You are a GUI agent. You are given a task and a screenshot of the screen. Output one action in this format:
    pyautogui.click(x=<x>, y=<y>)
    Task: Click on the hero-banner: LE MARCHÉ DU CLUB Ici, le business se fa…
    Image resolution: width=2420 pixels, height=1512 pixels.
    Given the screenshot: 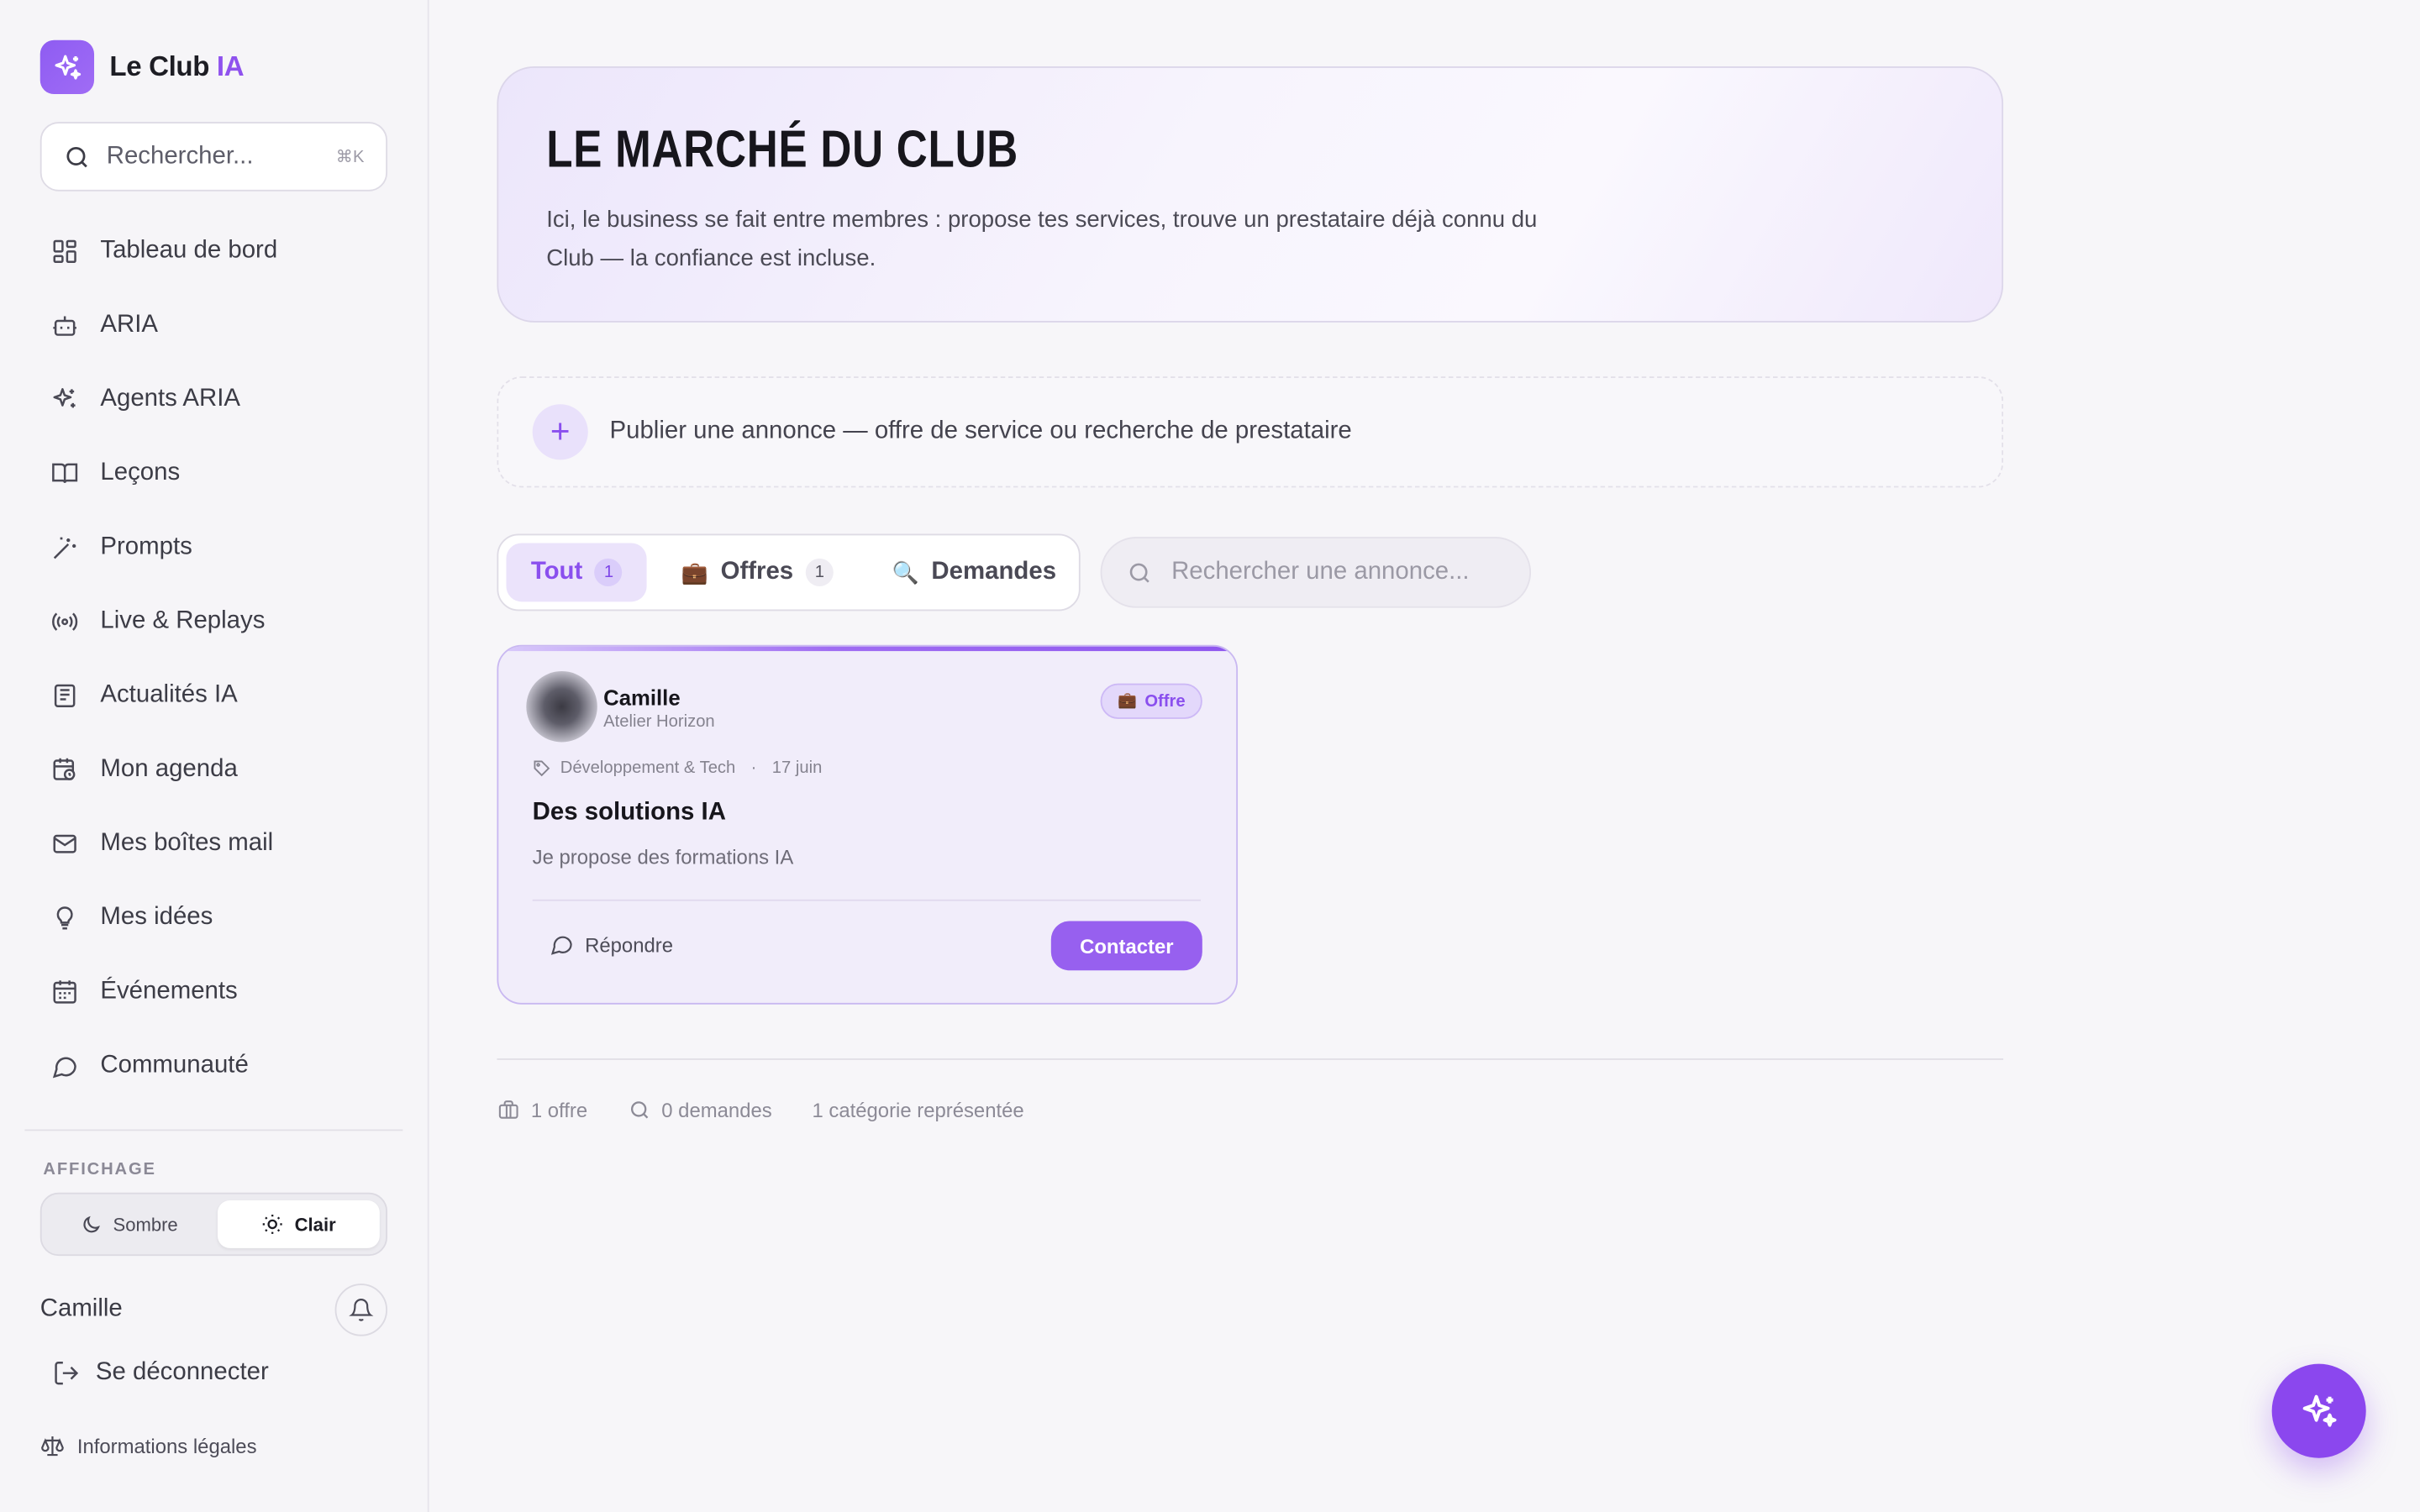 What is the action you would take?
    pyautogui.click(x=1251, y=194)
    